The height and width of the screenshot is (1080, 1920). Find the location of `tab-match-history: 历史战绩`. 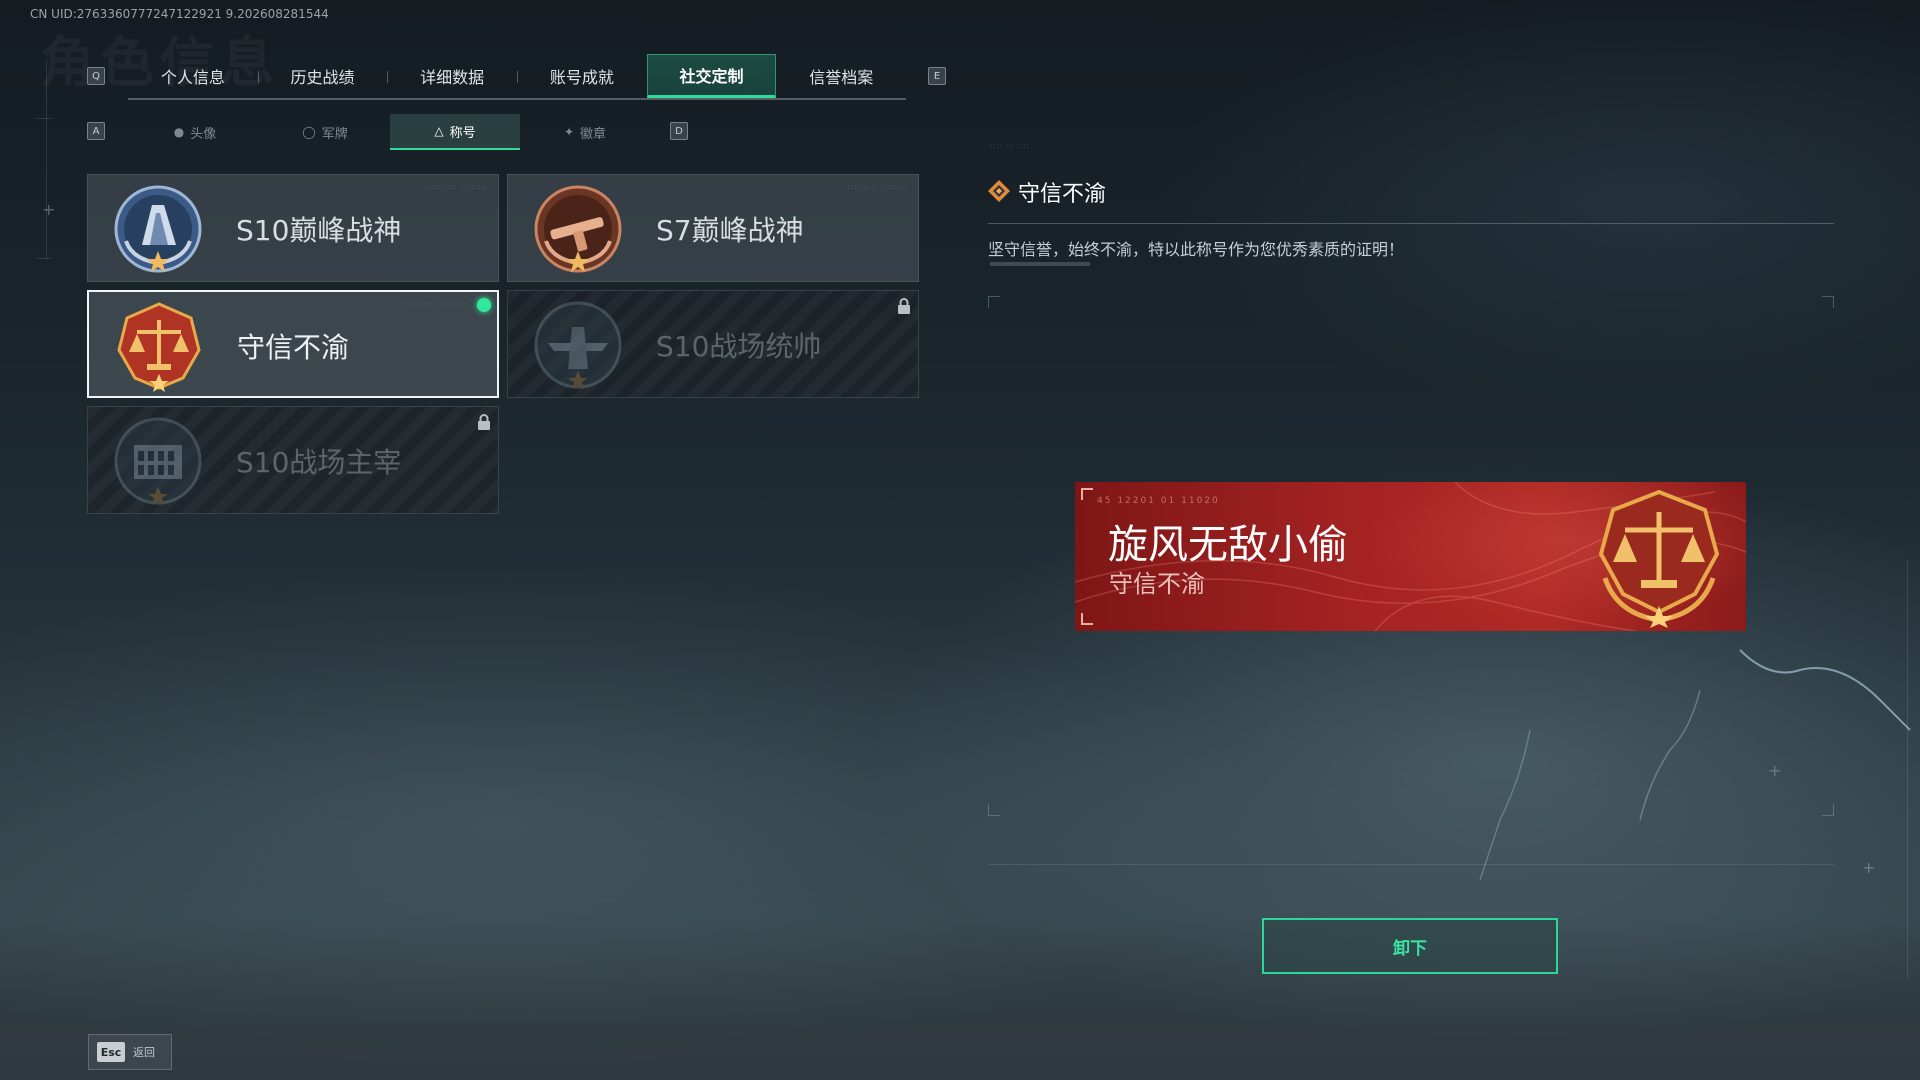

tab-match-history: 历史战绩 is located at coordinates (322, 76).